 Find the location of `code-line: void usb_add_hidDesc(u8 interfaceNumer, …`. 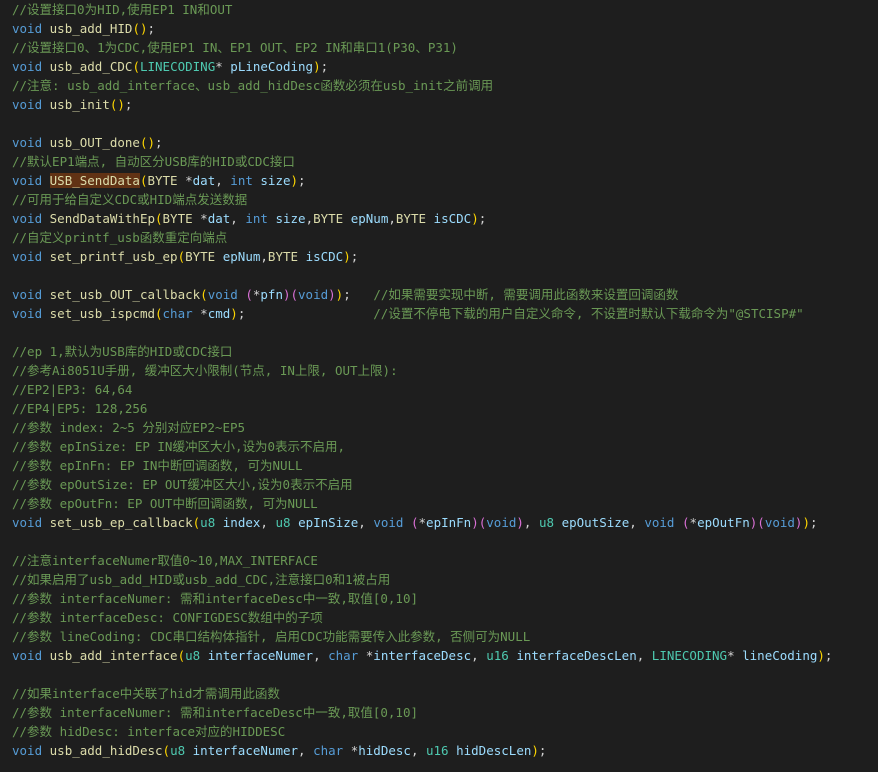

code-line: void usb_add_hidDesc(u8 interfaceNumer, … is located at coordinates (445, 750).